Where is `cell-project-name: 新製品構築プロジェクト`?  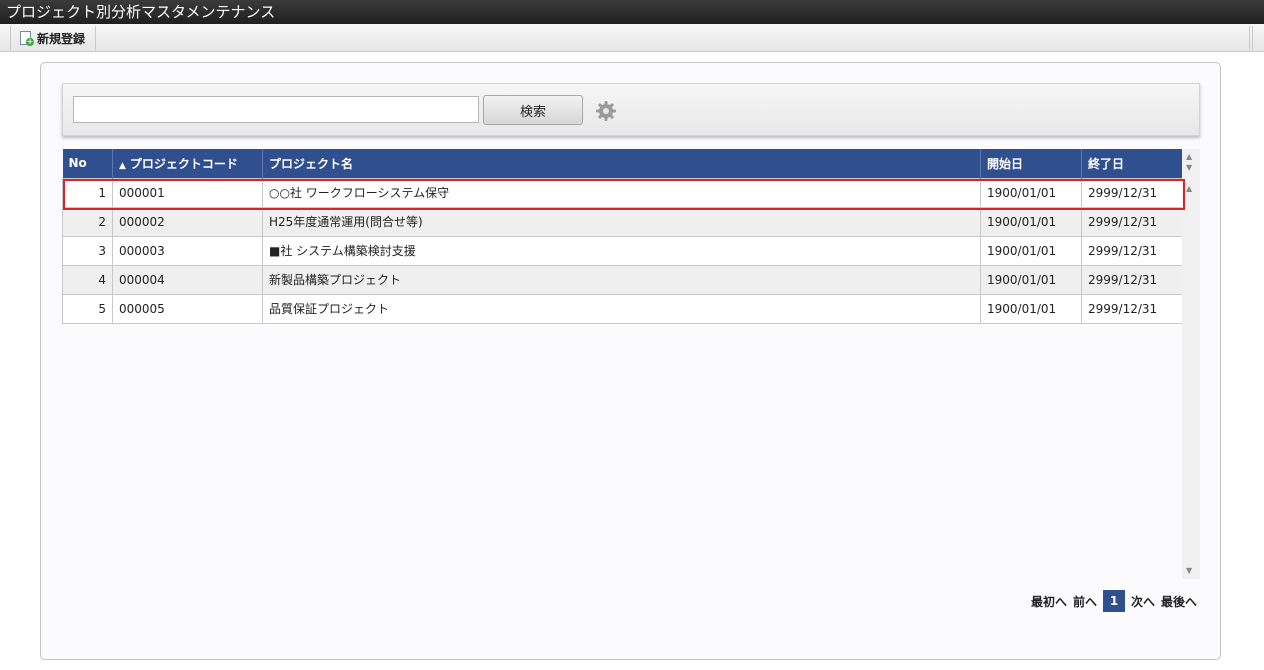 cell-project-name: 新製品構築プロジェクト is located at coordinates (621, 279).